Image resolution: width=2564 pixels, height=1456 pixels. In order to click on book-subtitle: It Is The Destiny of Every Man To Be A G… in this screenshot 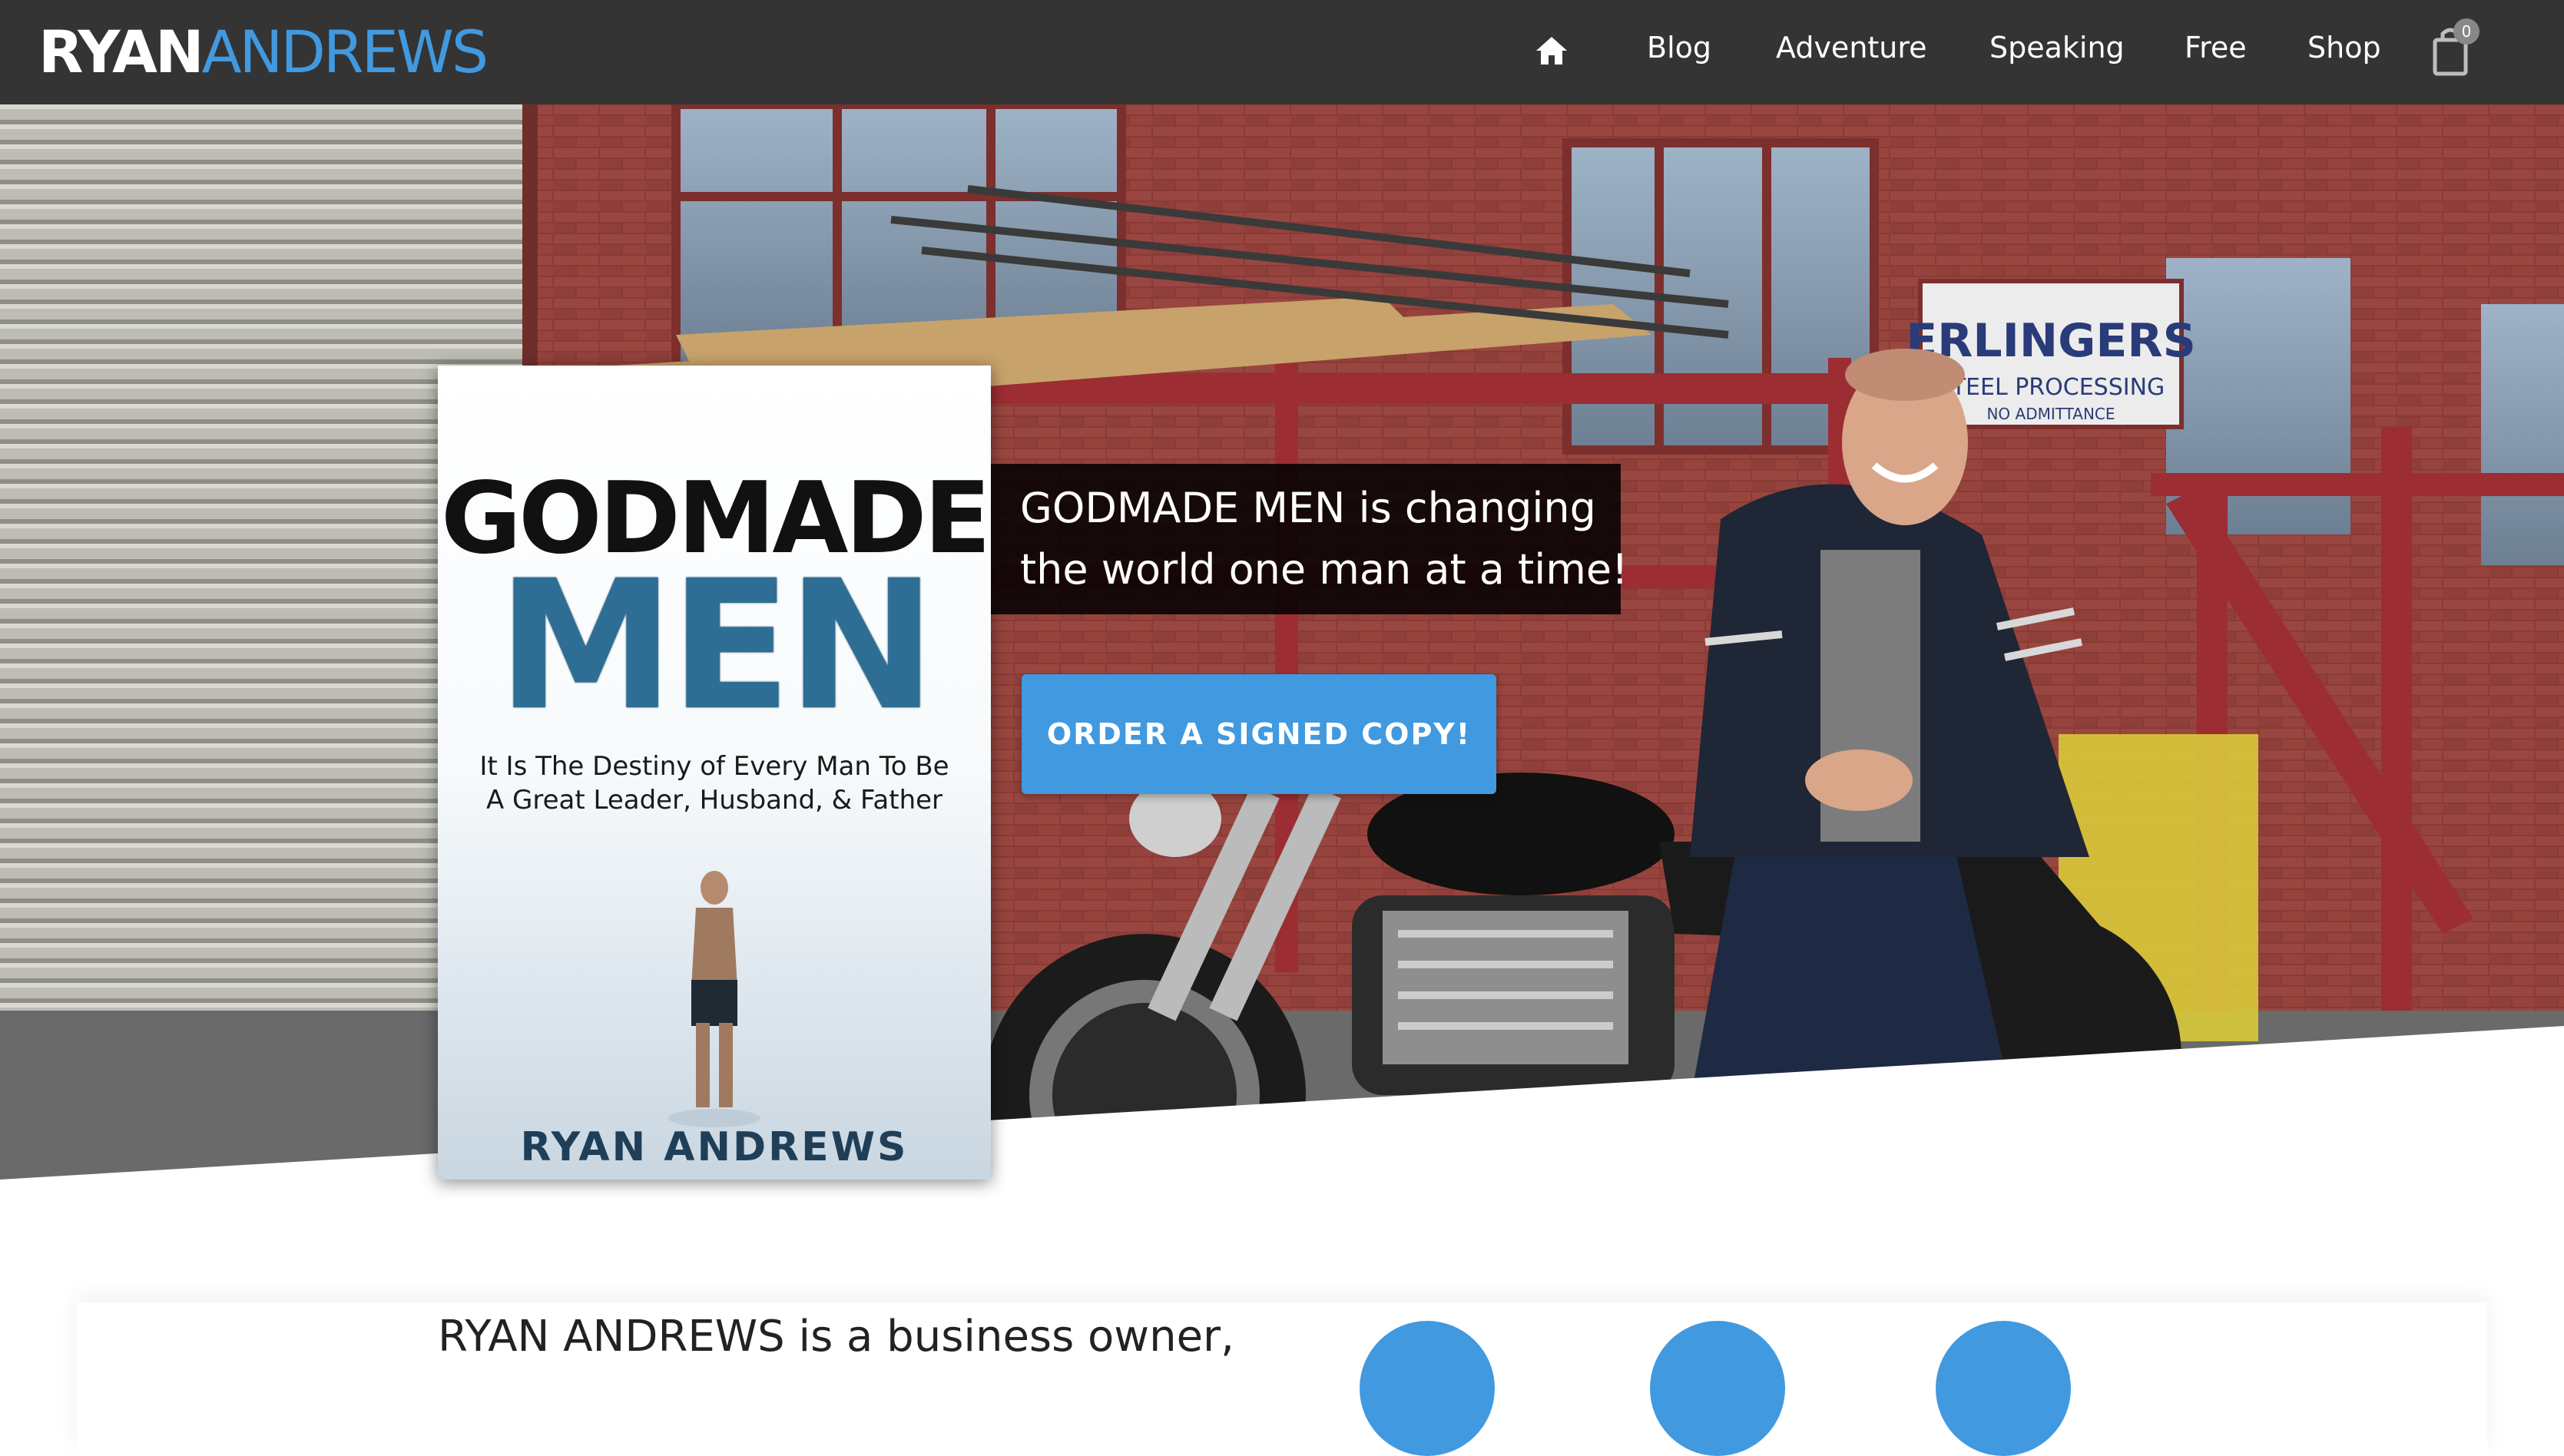, I will do `click(715, 783)`.